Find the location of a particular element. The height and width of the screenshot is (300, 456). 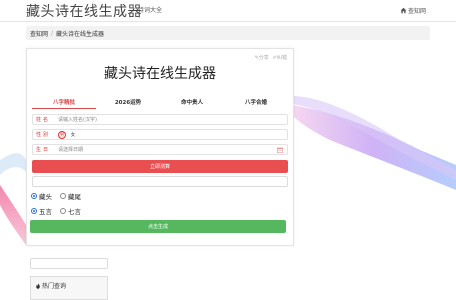

tab-bazi: 八字精批 is located at coordinates (64, 104).